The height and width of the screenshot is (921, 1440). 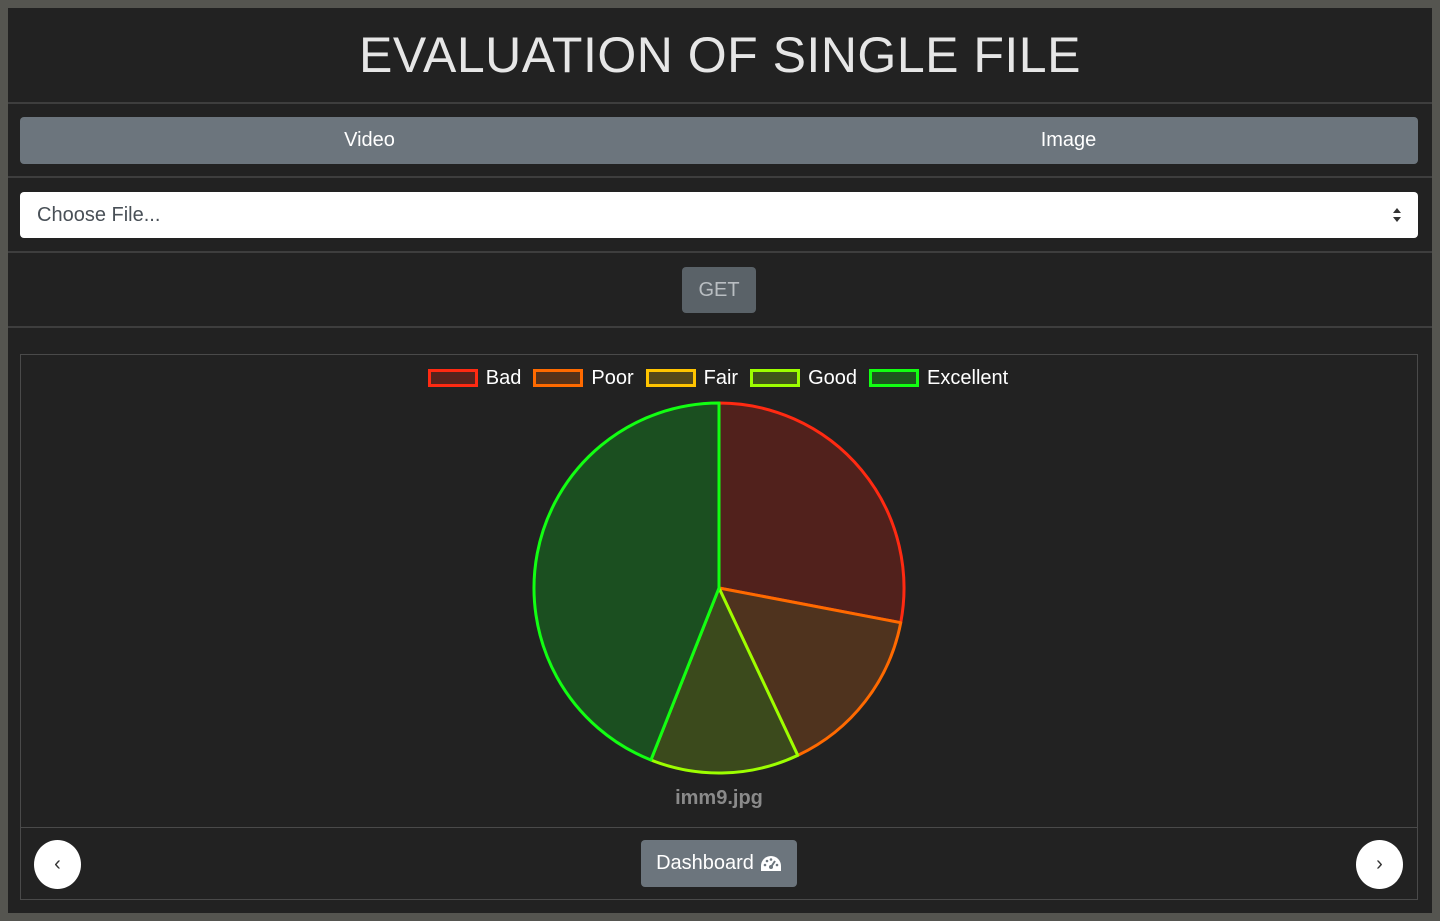 I want to click on page-title: EVALUATION OF SINGLE FILE, so click(x=720, y=55).